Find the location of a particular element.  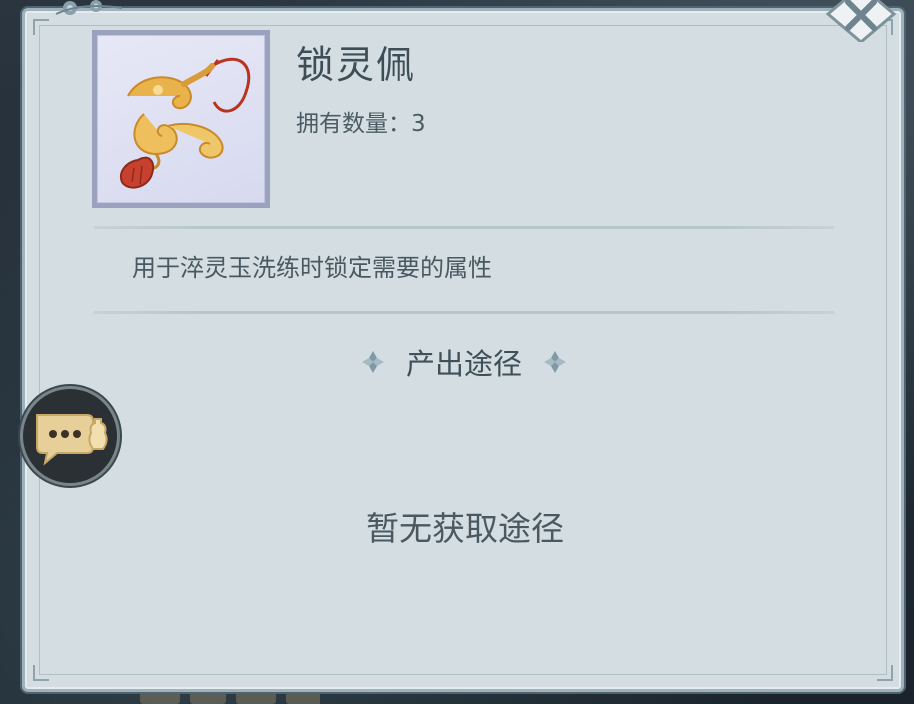

chat-bubble-icon is located at coordinates (72, 440).